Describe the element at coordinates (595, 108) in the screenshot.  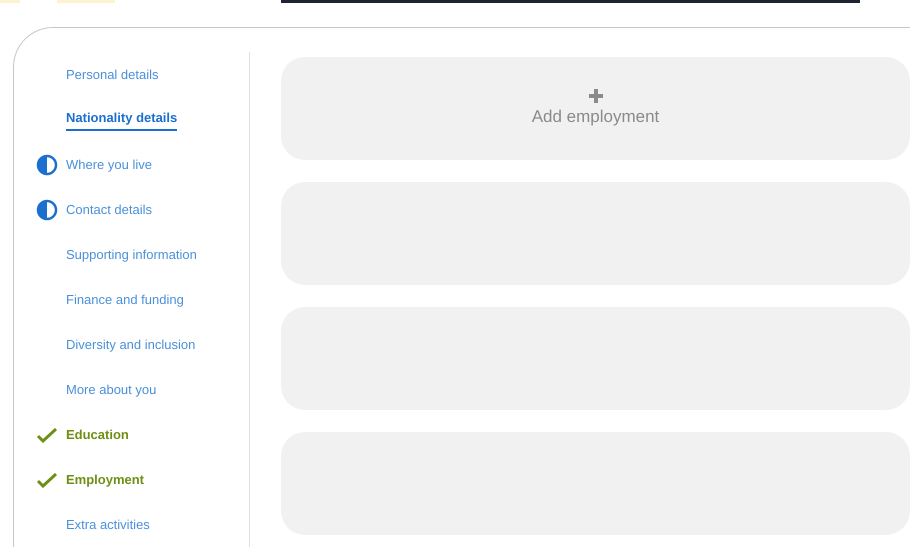
I see `add-employment-button: Add employment` at that location.